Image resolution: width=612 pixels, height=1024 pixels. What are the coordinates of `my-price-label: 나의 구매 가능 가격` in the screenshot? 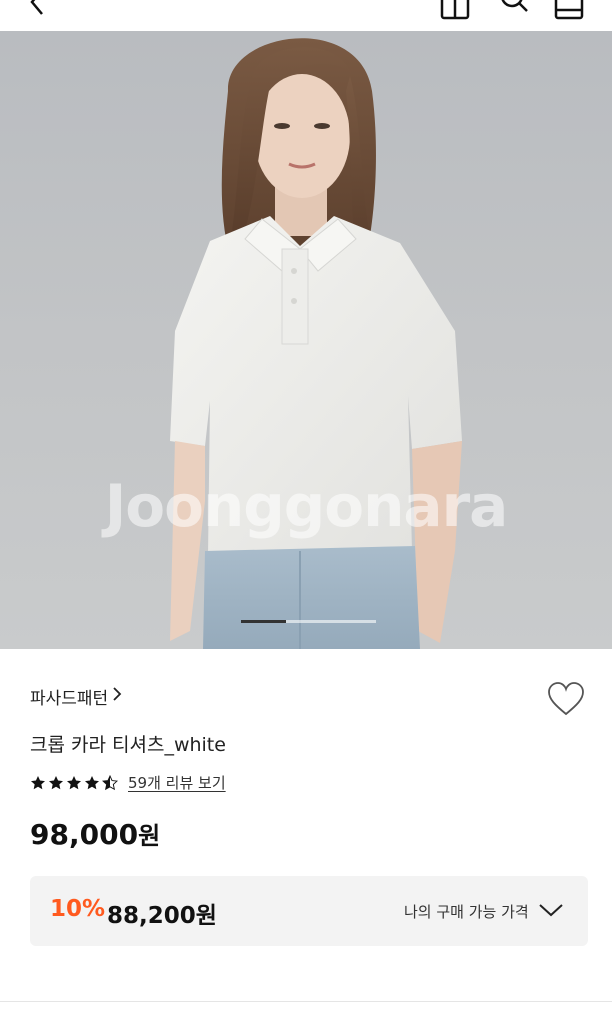 It's located at (466, 912).